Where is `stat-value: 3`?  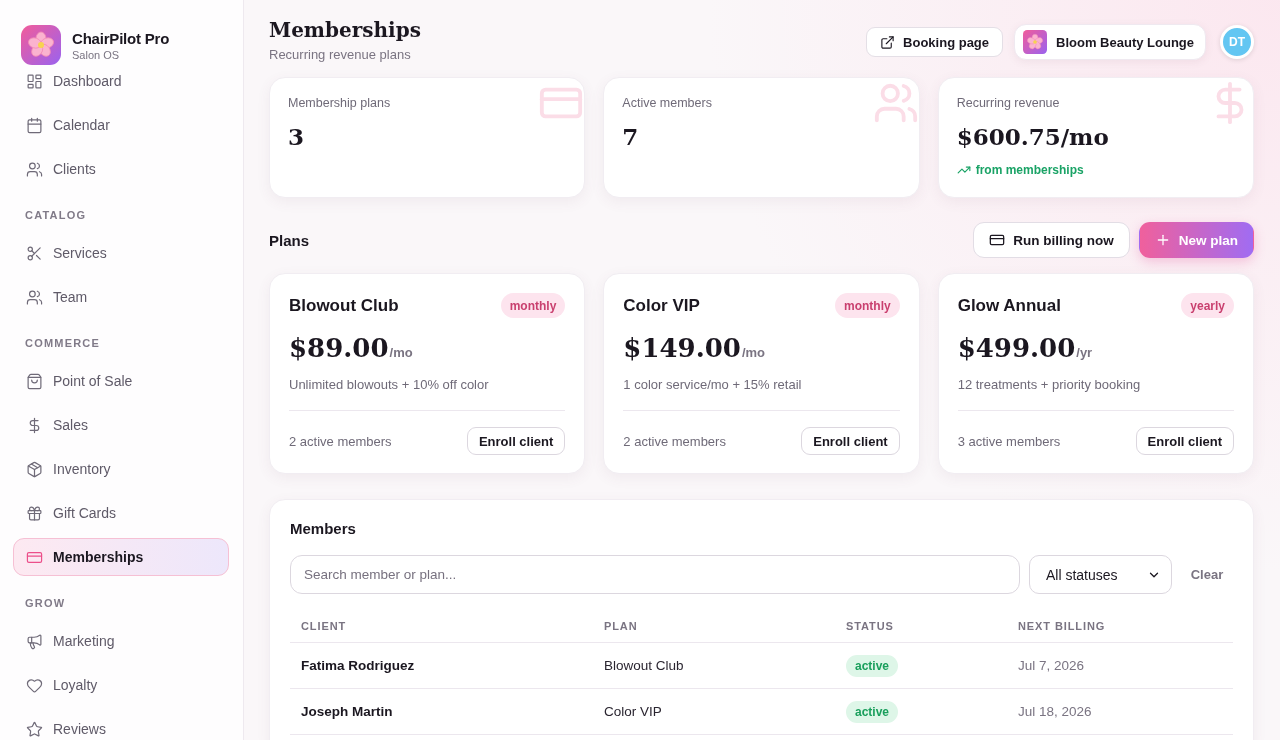 stat-value: 3 is located at coordinates (296, 137).